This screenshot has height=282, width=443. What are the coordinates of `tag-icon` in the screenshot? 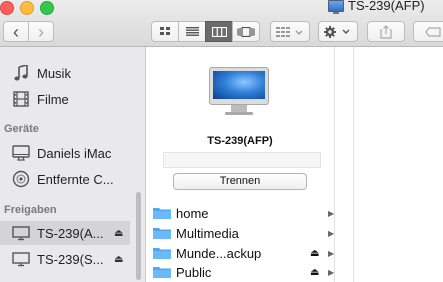 It's located at (433, 31).